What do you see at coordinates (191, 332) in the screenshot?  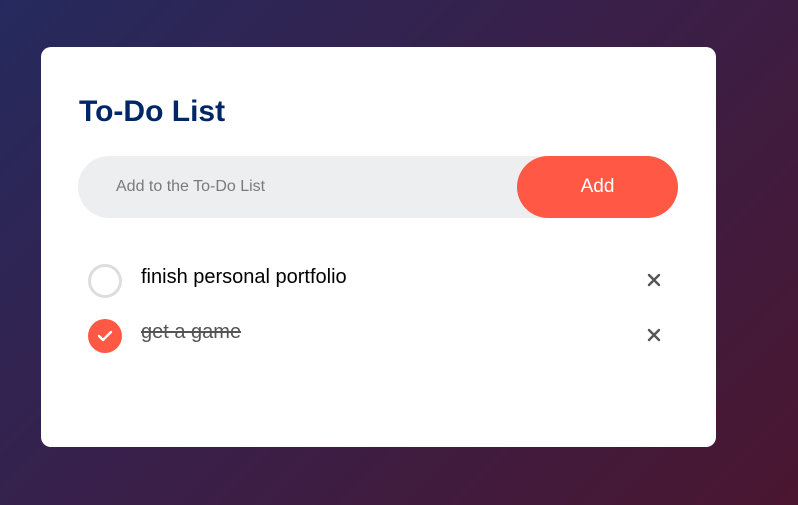 I see `todo-text: get a game` at bounding box center [191, 332].